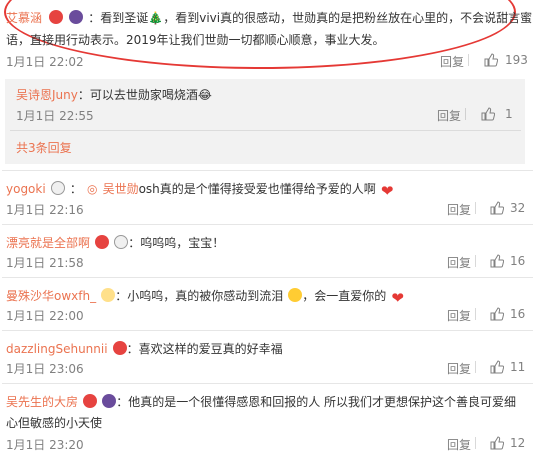 Image resolution: width=535 pixels, height=464 pixels. I want to click on comment-text: ：看到圣诞🎄，看到vivi真的很感动，世勋真的是把粉丝放在心里的，不会说甜言蜜, so click(310, 18).